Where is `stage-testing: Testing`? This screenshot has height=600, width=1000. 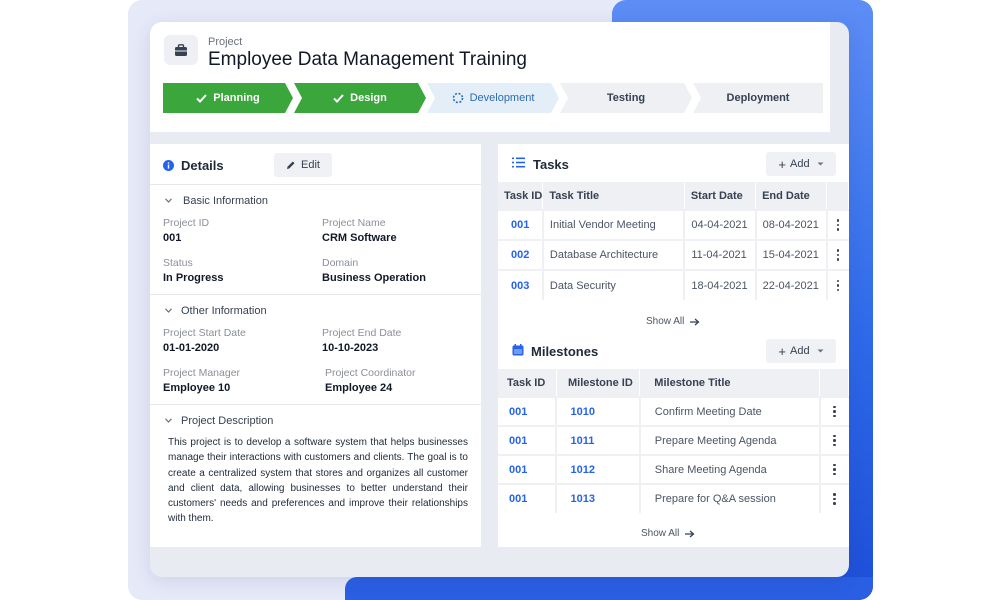 stage-testing: Testing is located at coordinates (626, 98).